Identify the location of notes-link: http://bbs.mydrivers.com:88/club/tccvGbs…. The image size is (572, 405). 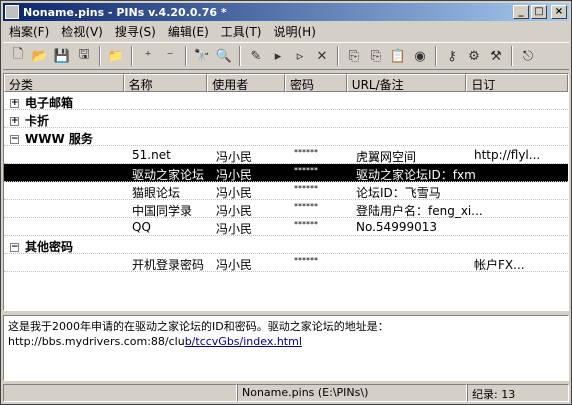
(286, 341).